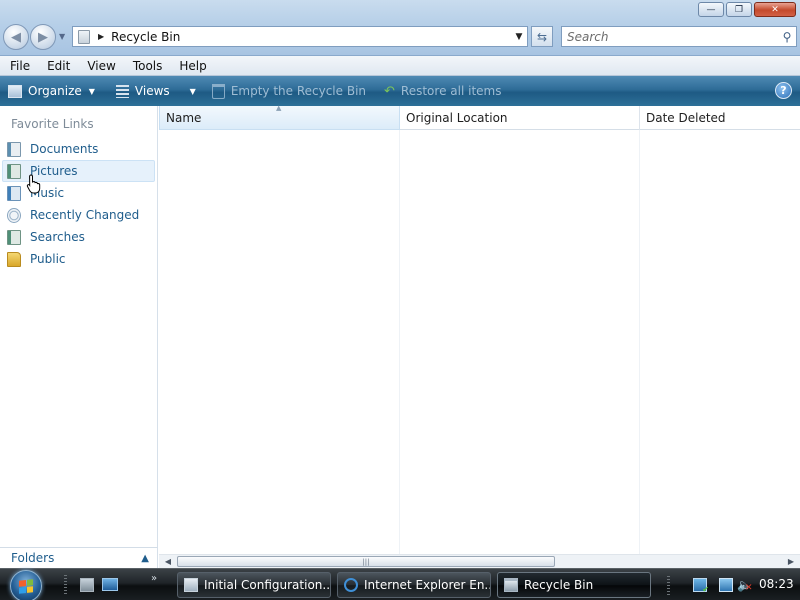 This screenshot has height=600, width=800. I want to click on nav-link-recently-changed: Recently Changed, so click(79, 215).